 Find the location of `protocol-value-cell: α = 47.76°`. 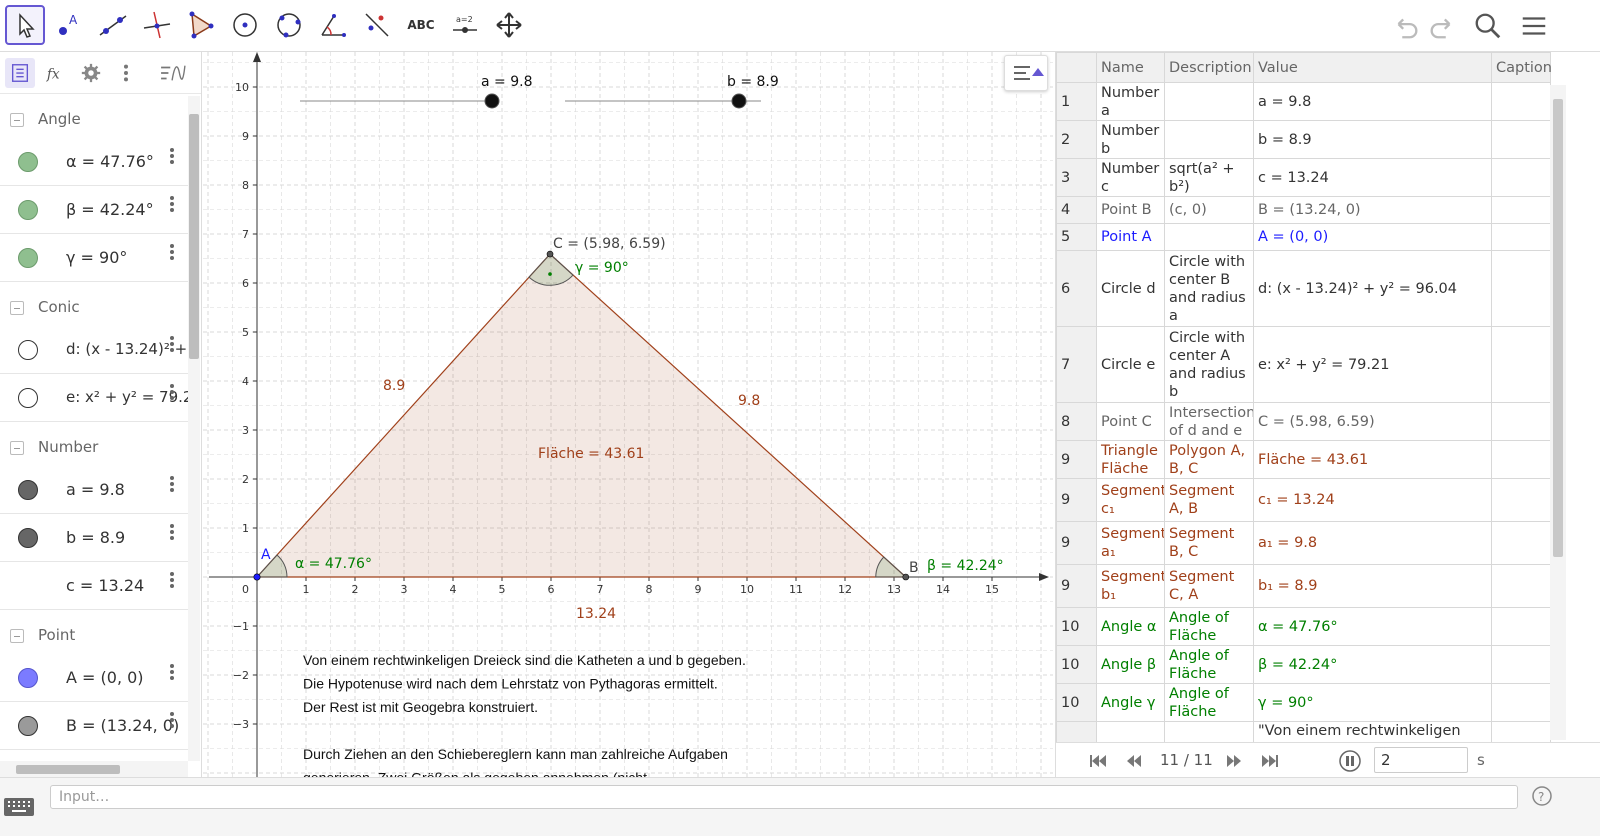

protocol-value-cell: α = 47.76° is located at coordinates (1372, 626).